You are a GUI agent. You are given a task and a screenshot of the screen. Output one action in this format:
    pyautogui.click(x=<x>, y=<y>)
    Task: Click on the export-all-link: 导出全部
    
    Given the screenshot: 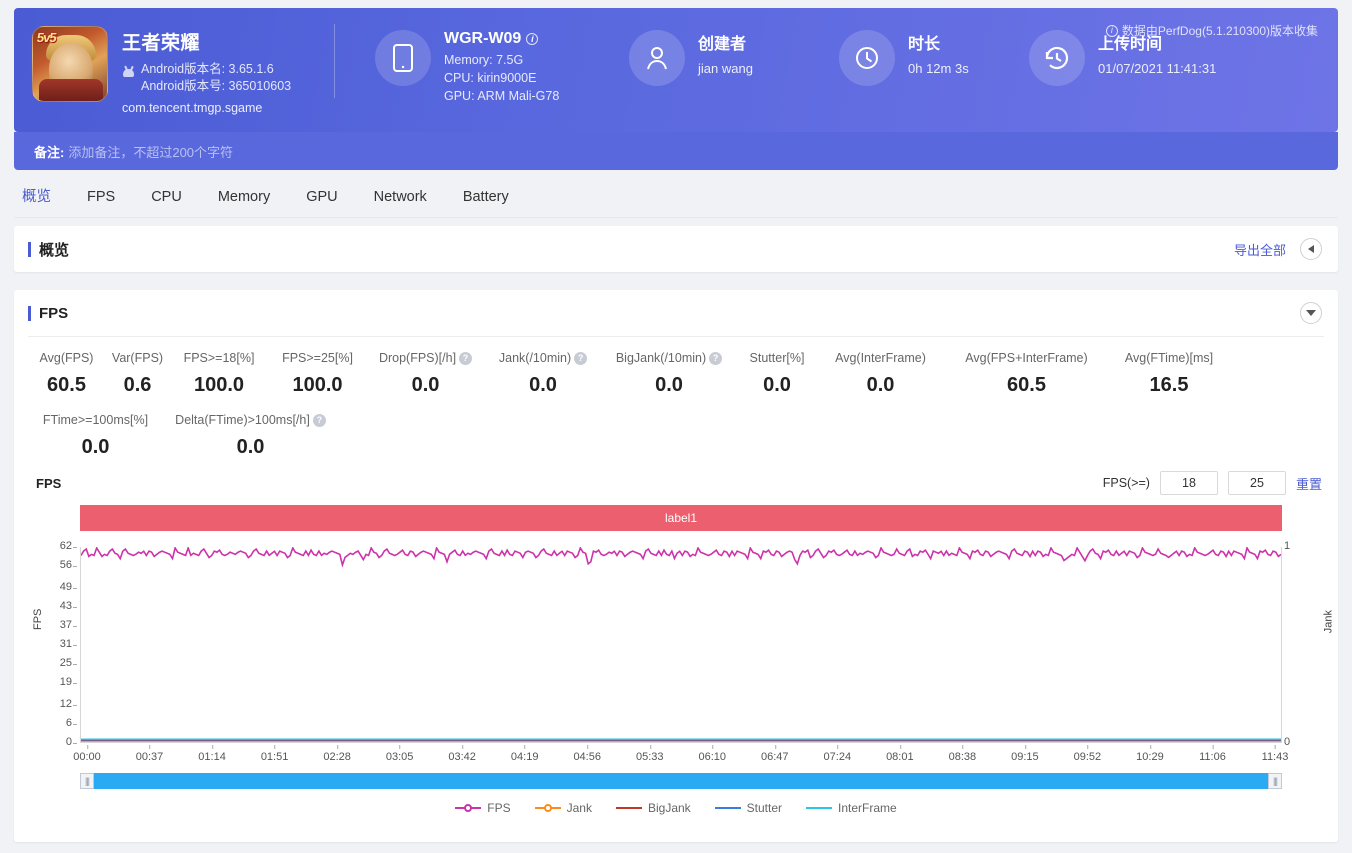 What is the action you would take?
    pyautogui.click(x=1260, y=249)
    